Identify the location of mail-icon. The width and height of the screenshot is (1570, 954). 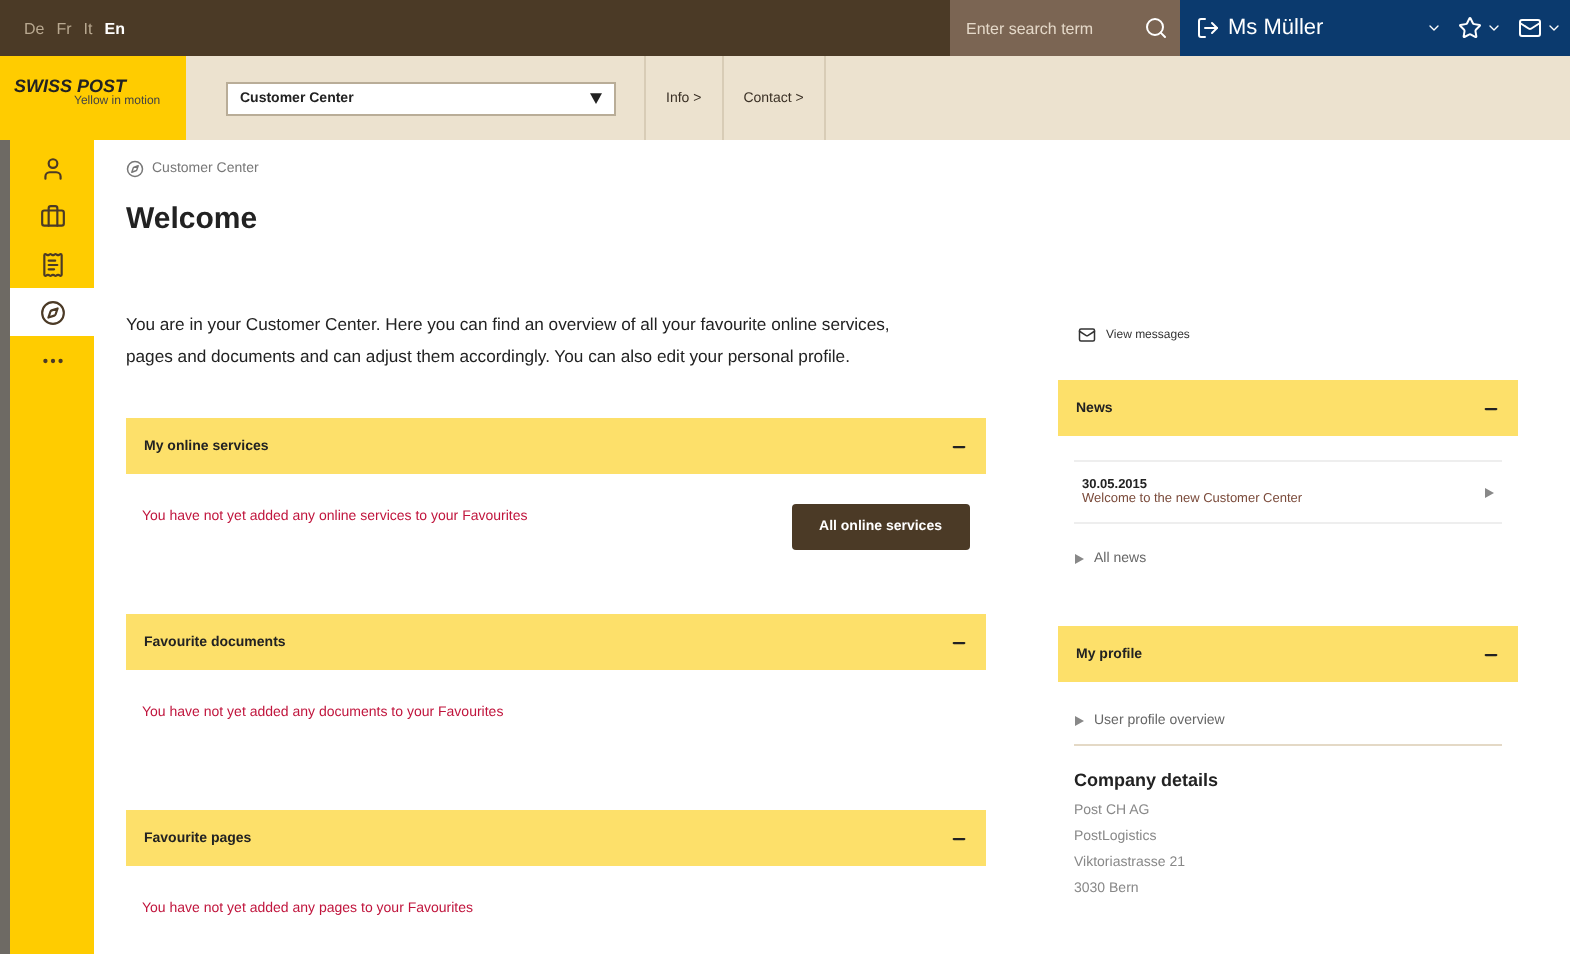
(1087, 335).